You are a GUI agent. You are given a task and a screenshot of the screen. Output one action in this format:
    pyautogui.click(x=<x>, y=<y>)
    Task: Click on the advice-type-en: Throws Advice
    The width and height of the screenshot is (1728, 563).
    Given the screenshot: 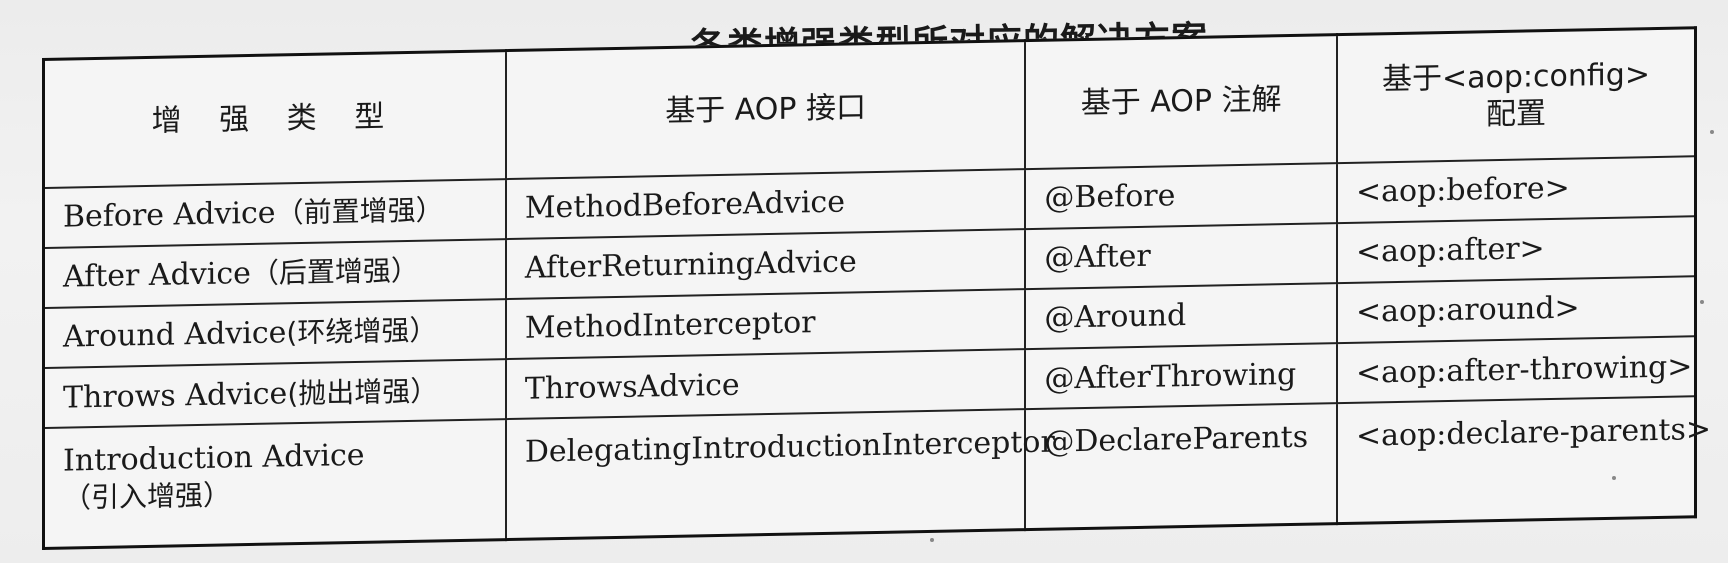 What is the action you would take?
    pyautogui.click(x=175, y=395)
    